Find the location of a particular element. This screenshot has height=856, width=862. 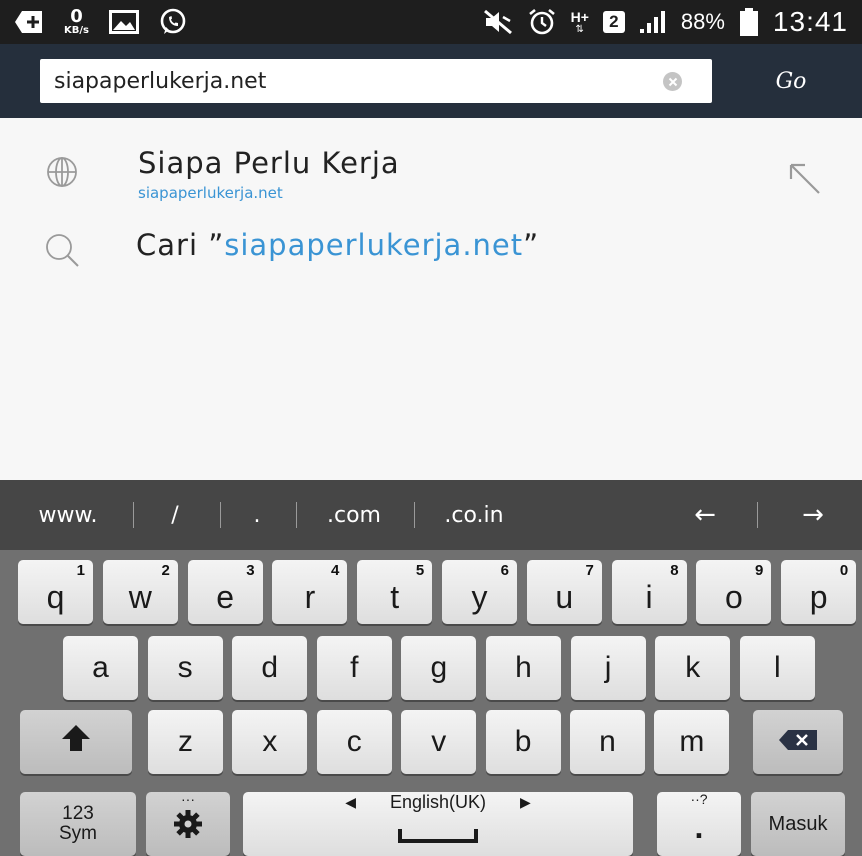

shift-arrow-icon is located at coordinates (76, 742).